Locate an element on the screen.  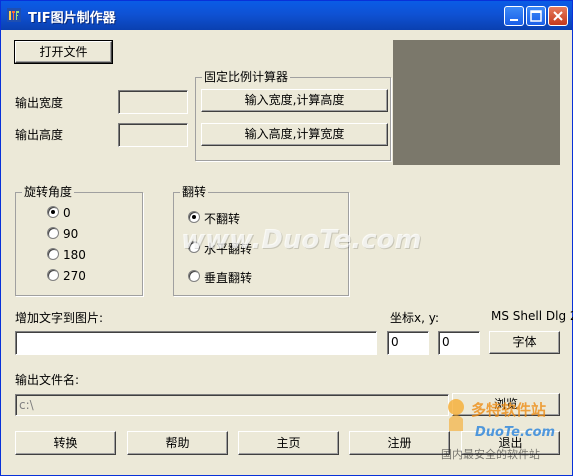
maximize-button is located at coordinates (536, 16).